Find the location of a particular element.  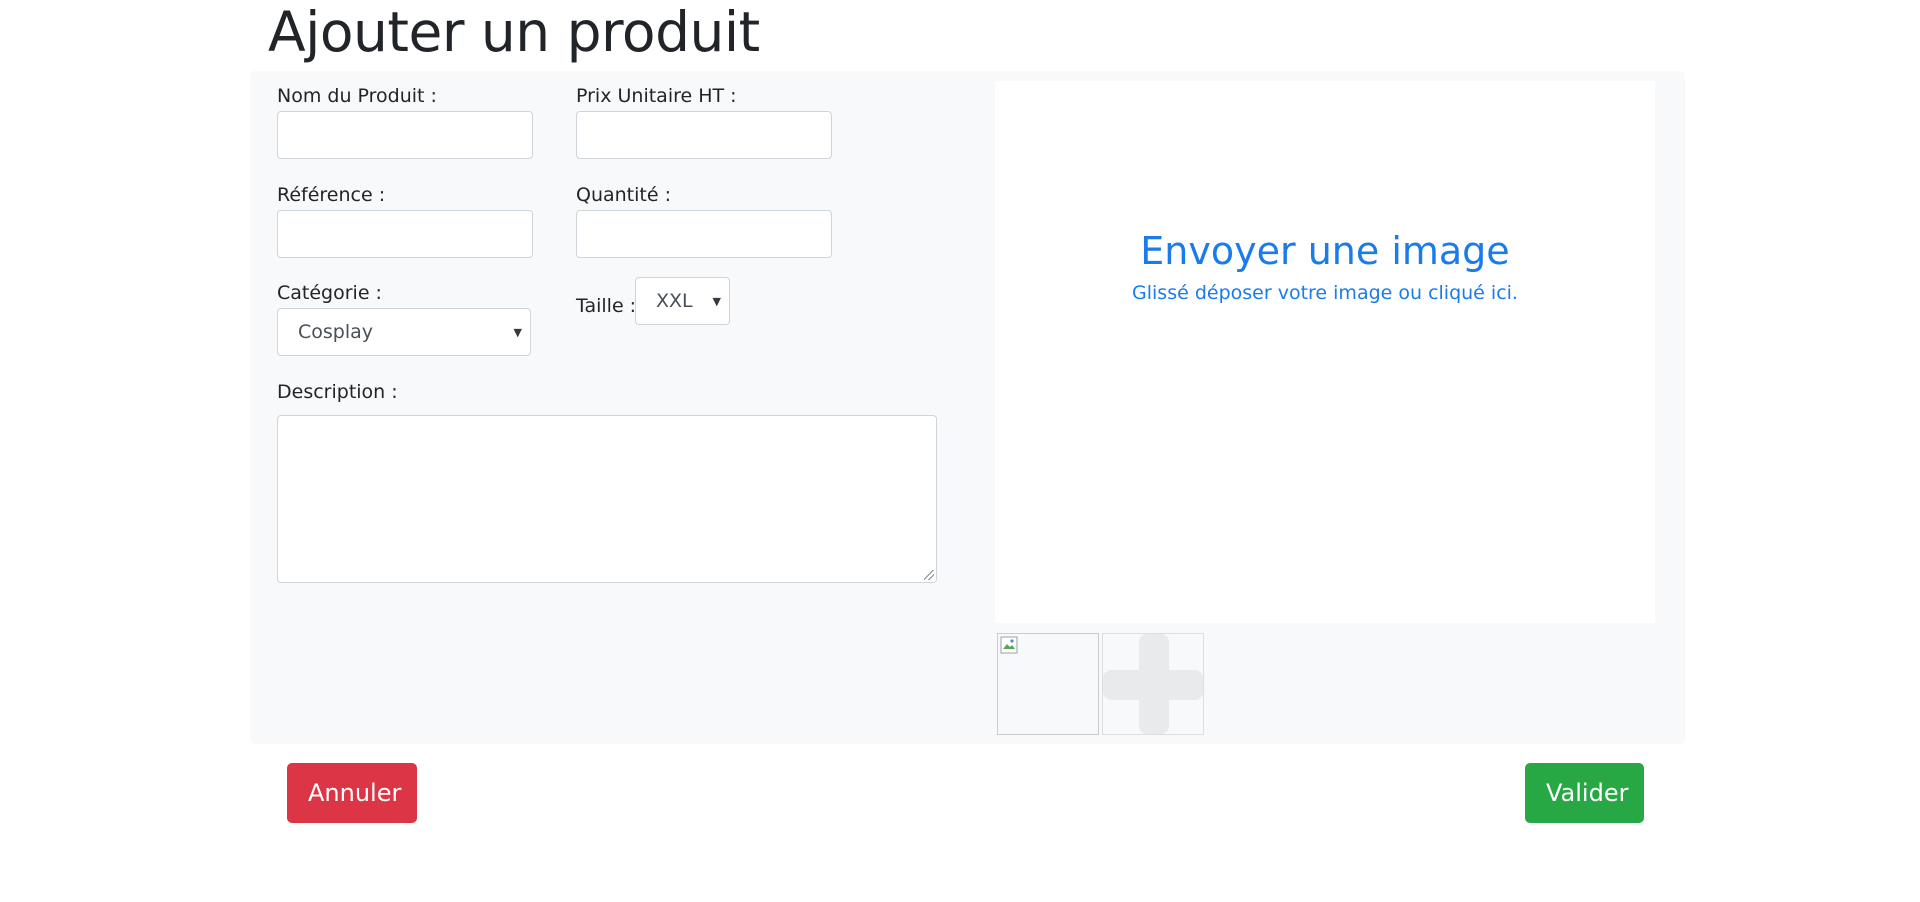

unit-price-label: Prix Unitaire HT : is located at coordinates (656, 96).